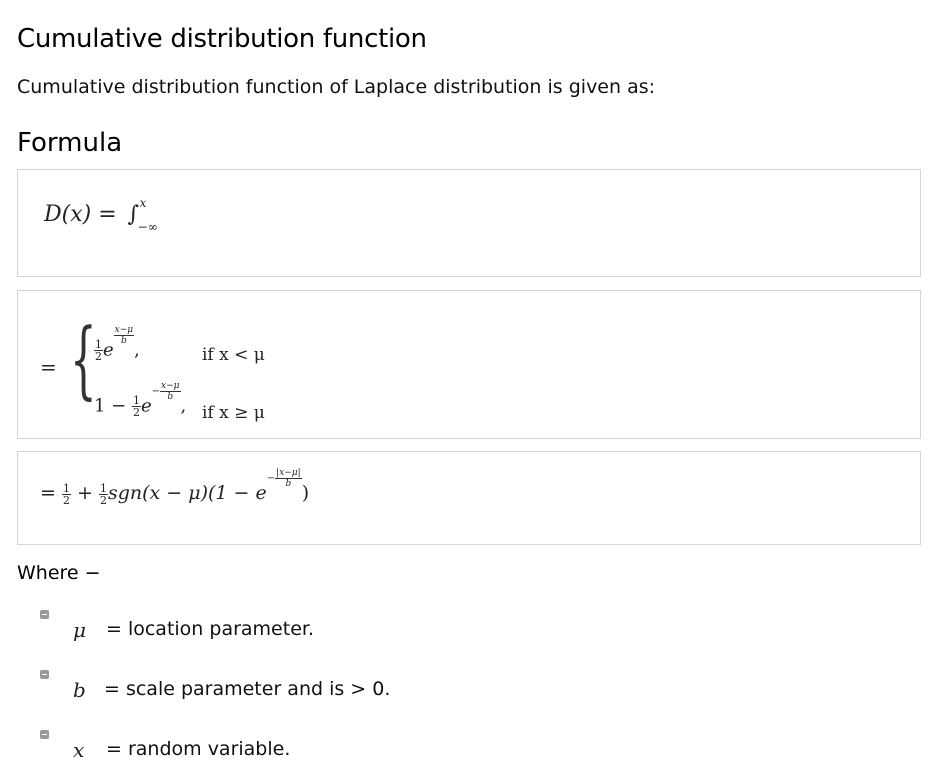 This screenshot has height=781, width=931. I want to click on integral-equation: D(x) = ∫ x −∞, so click(101, 215).